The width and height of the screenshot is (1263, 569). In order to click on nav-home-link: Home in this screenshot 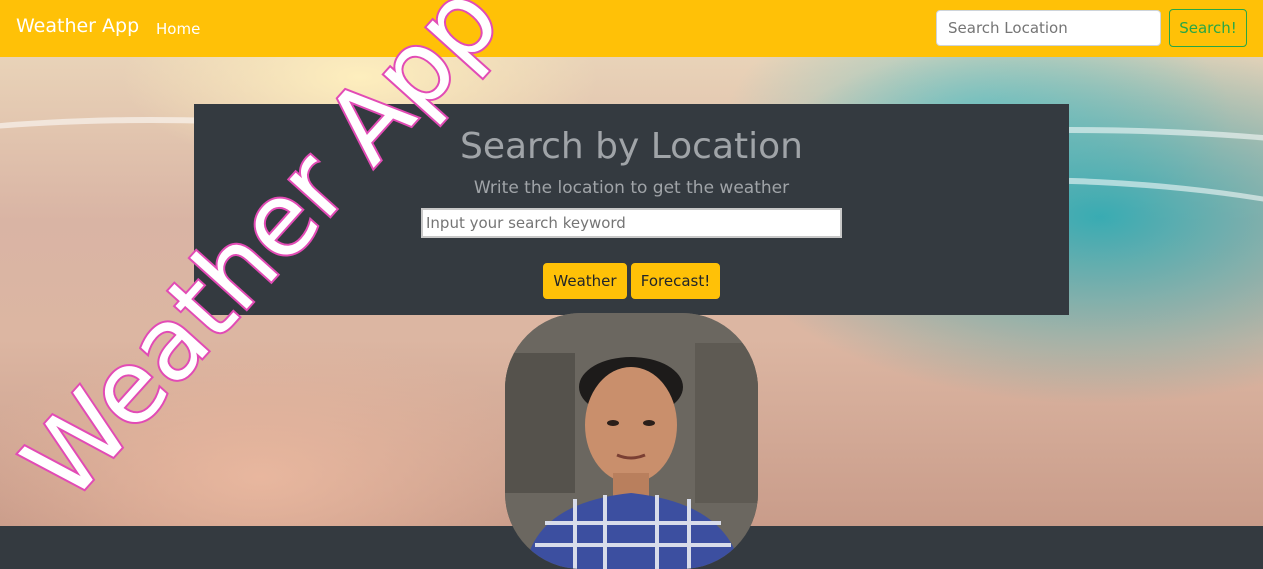, I will do `click(178, 29)`.